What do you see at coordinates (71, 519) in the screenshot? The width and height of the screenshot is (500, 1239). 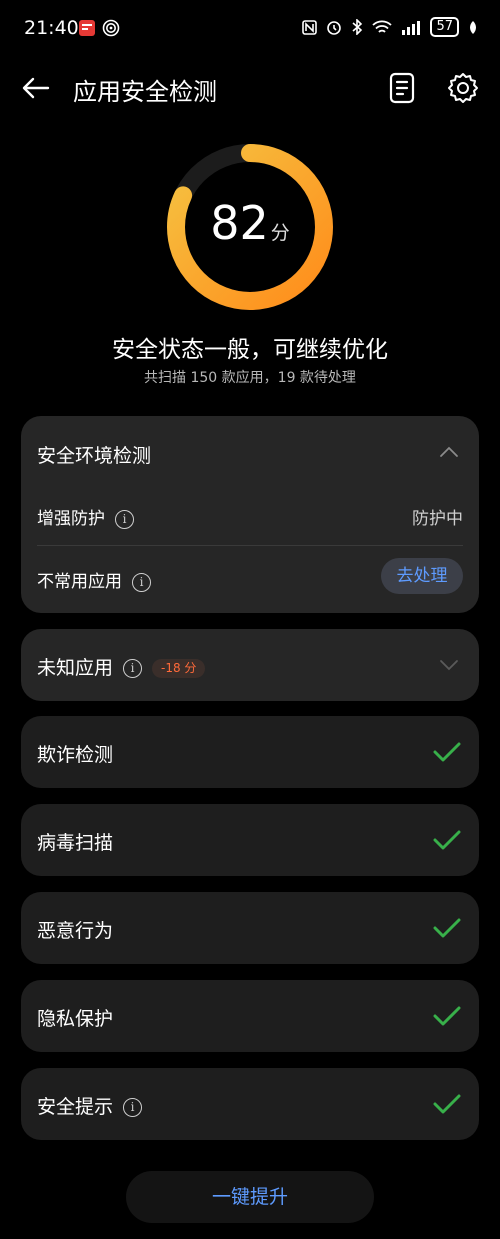 I see `row-label: 增强防护` at bounding box center [71, 519].